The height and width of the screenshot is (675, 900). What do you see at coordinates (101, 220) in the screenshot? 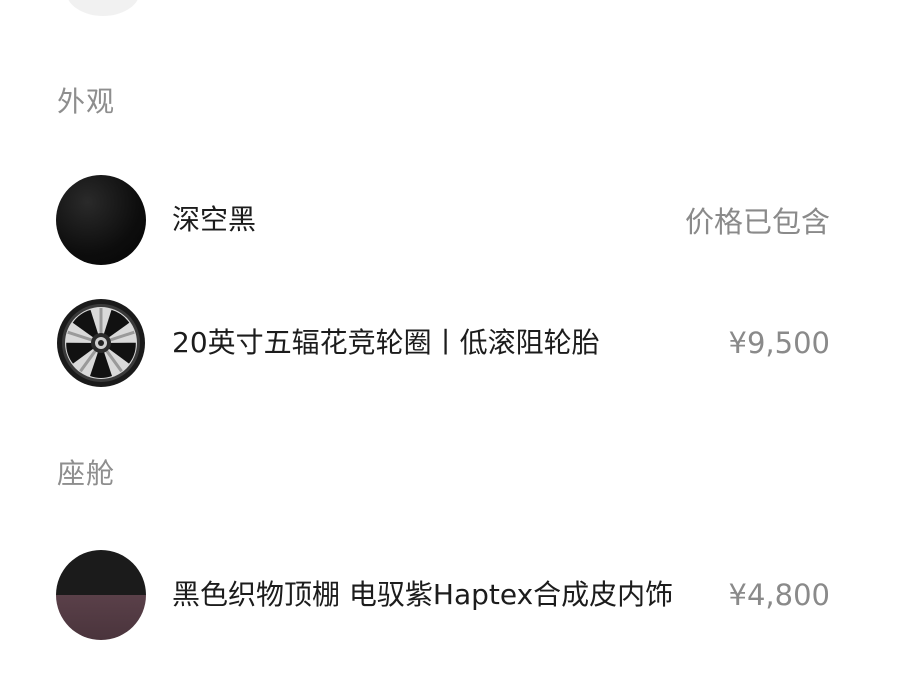
I see `color-swatch-black` at bounding box center [101, 220].